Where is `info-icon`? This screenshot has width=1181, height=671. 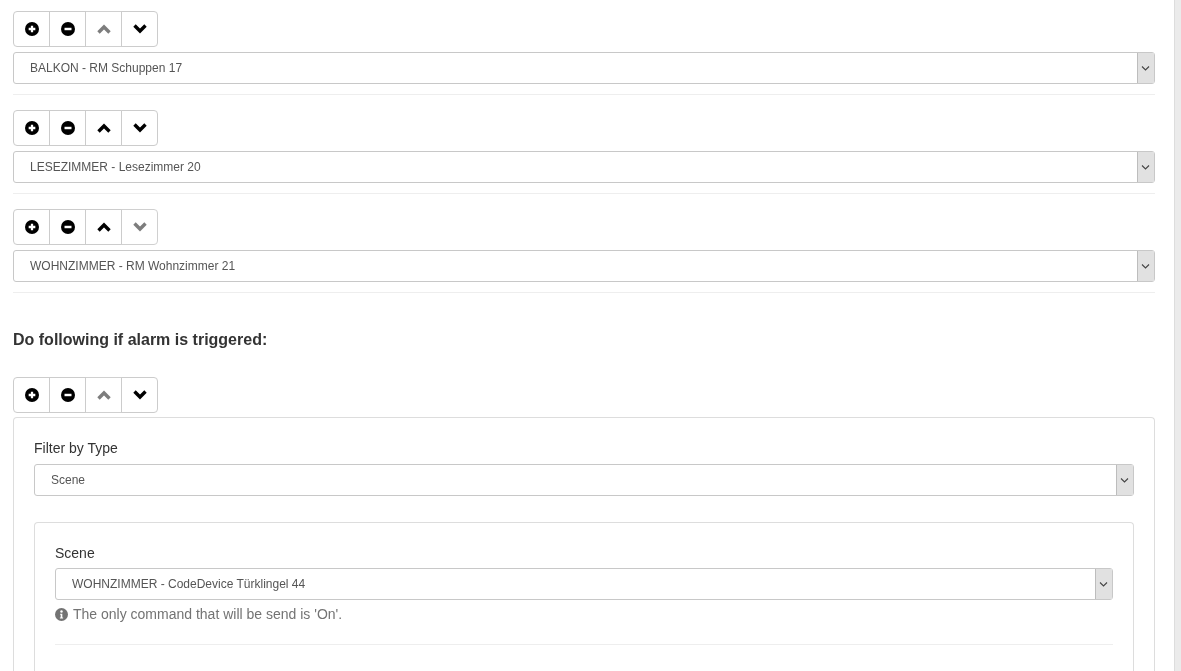
info-icon is located at coordinates (61, 614).